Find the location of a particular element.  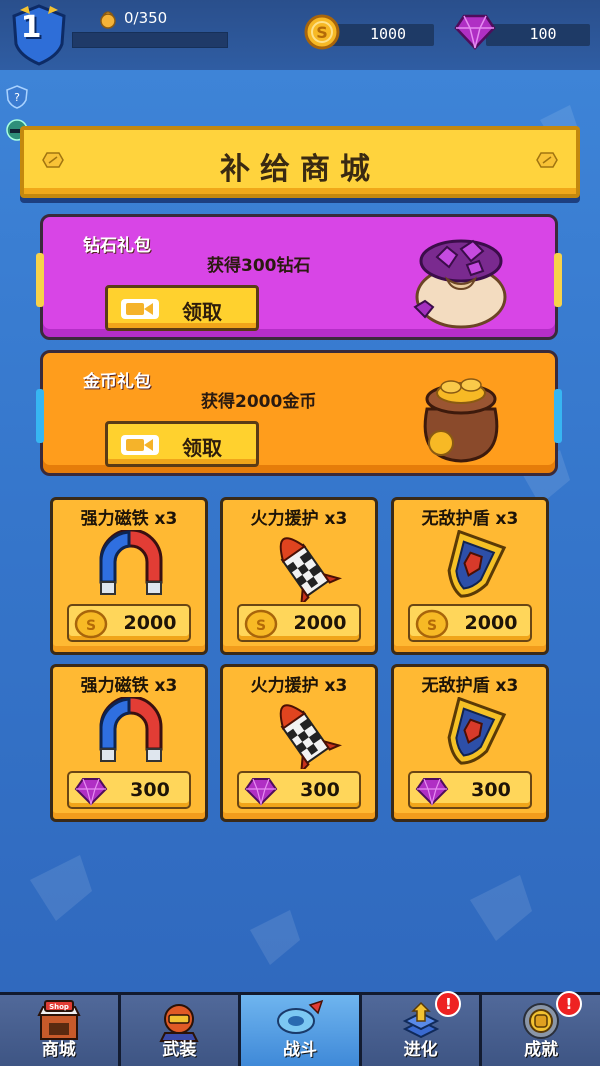

claim-diamond-pack-button: 领取 is located at coordinates (182, 308).